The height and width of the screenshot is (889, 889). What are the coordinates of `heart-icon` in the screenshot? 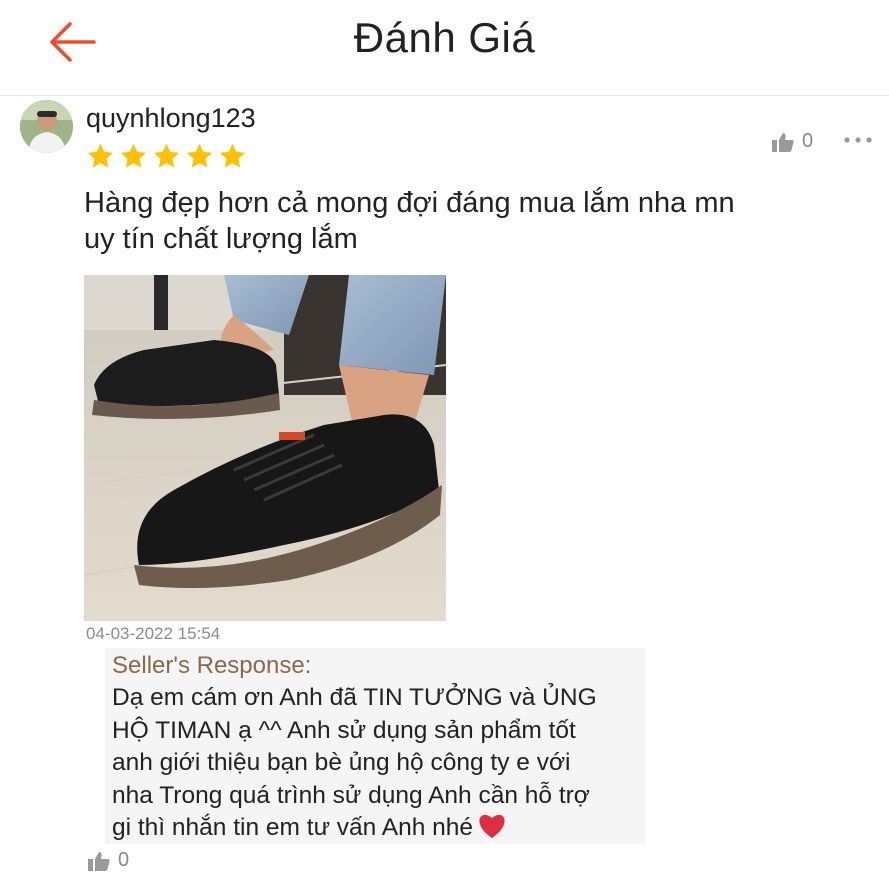 It's located at (492, 826).